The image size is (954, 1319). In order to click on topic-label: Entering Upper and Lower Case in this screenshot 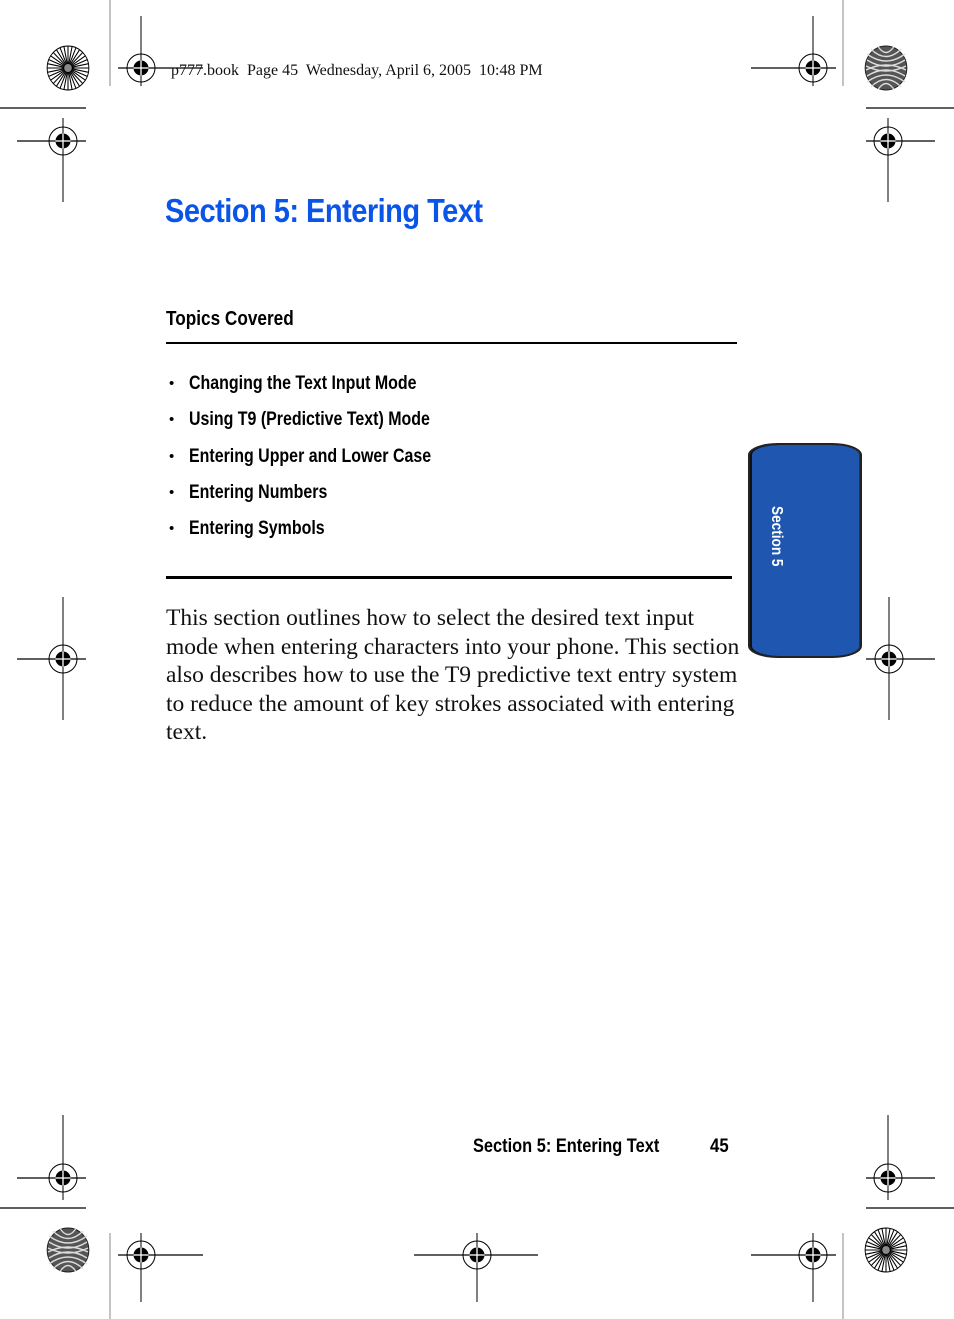, I will do `click(310, 456)`.